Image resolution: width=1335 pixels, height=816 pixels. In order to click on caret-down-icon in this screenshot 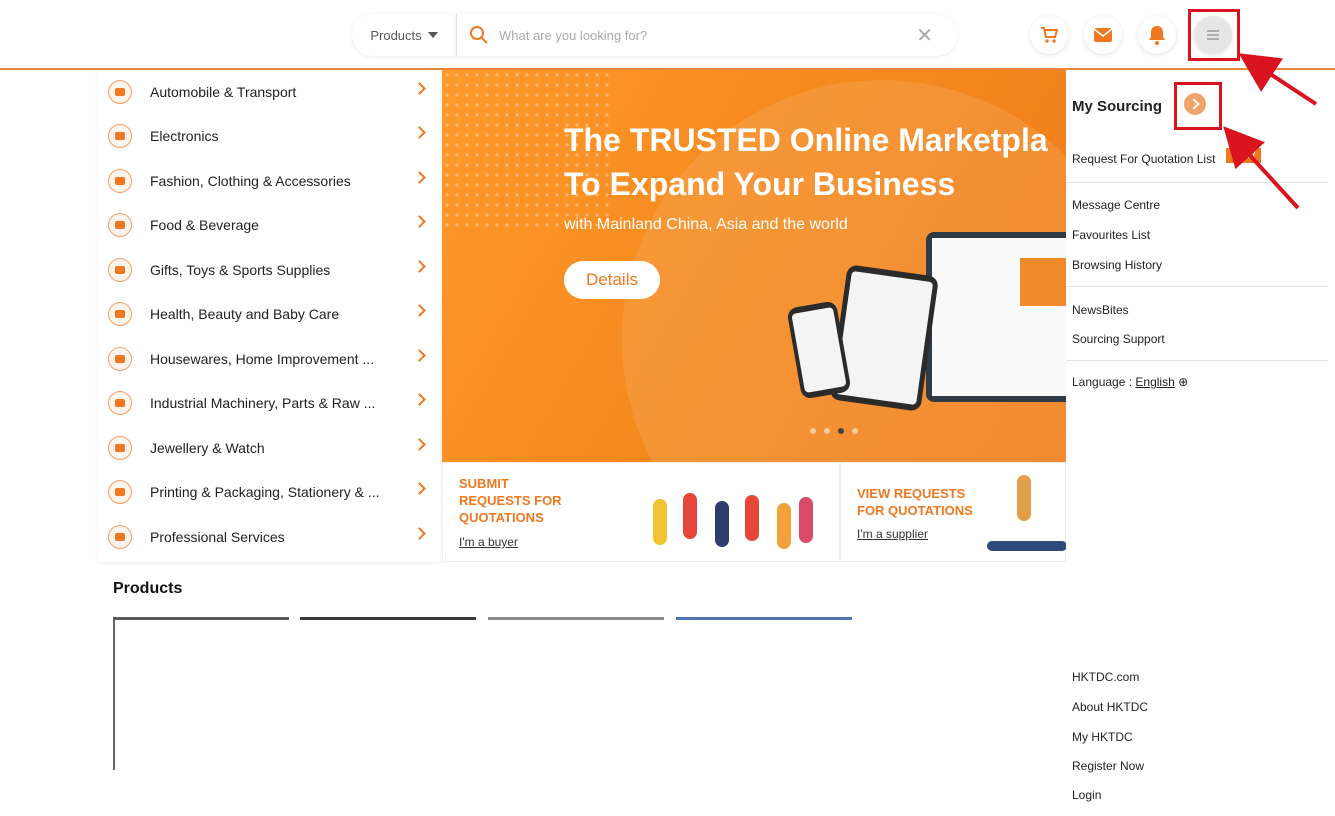, I will do `click(432, 35)`.